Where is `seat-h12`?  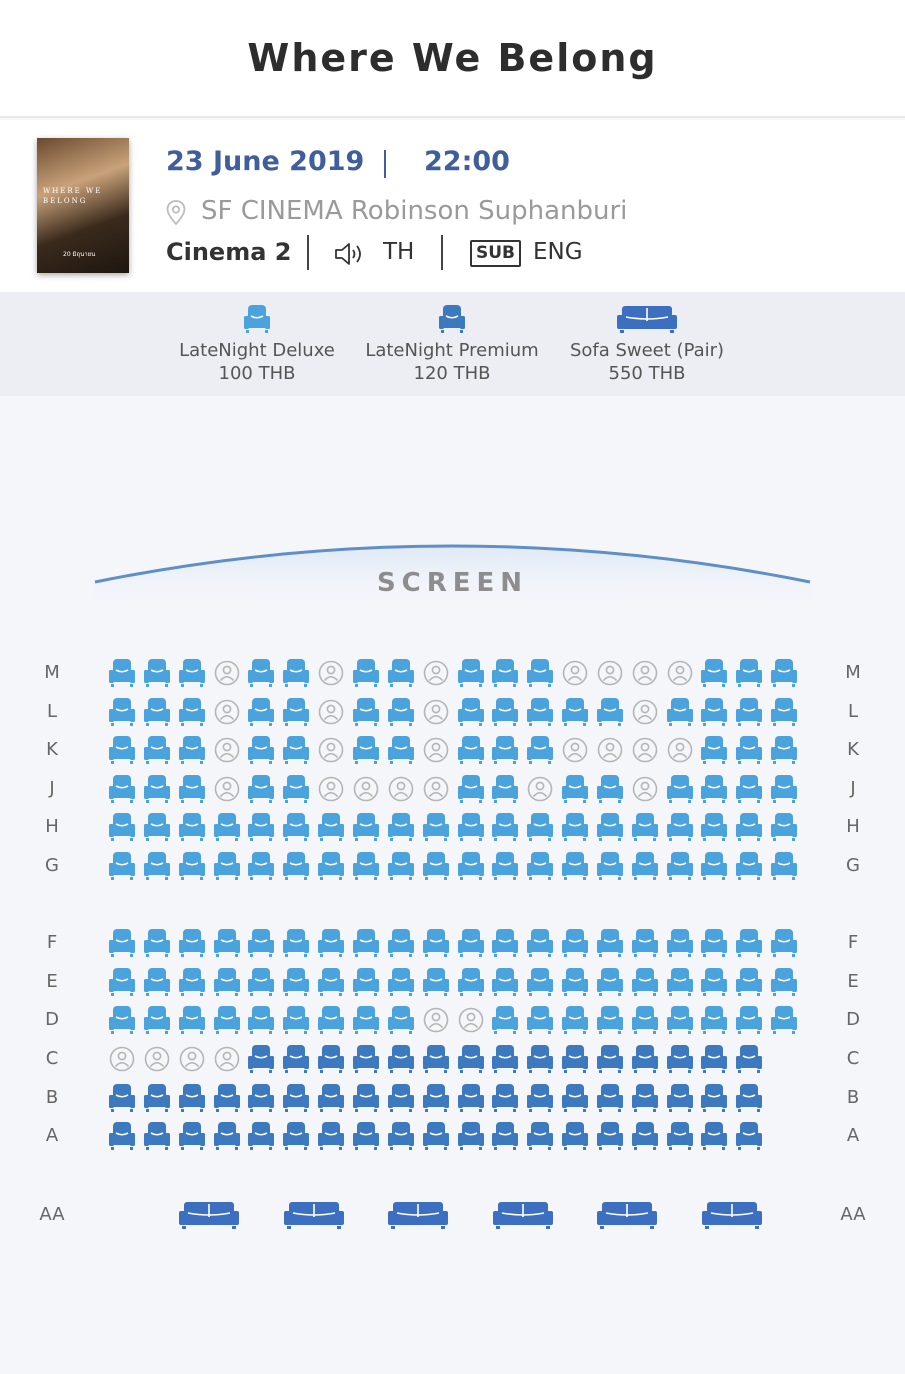 seat-h12 is located at coordinates (505, 829).